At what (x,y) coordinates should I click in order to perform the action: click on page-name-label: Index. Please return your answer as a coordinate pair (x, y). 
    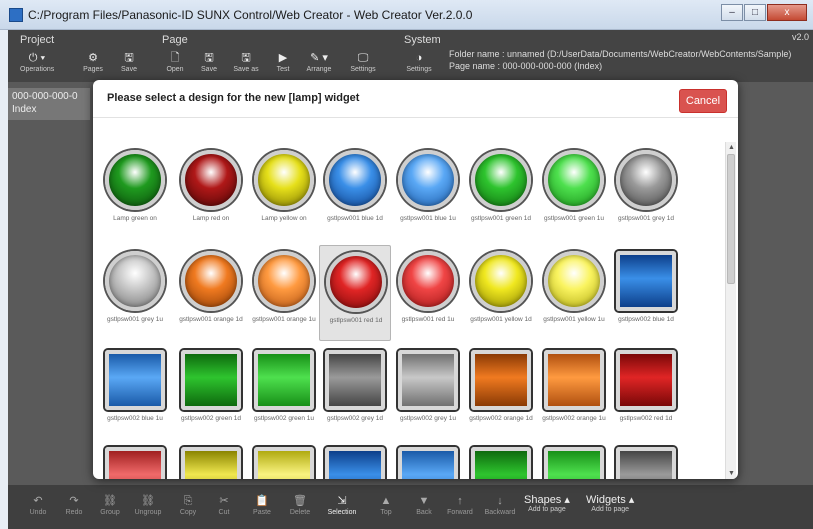
    Looking at the image, I should click on (24, 109).